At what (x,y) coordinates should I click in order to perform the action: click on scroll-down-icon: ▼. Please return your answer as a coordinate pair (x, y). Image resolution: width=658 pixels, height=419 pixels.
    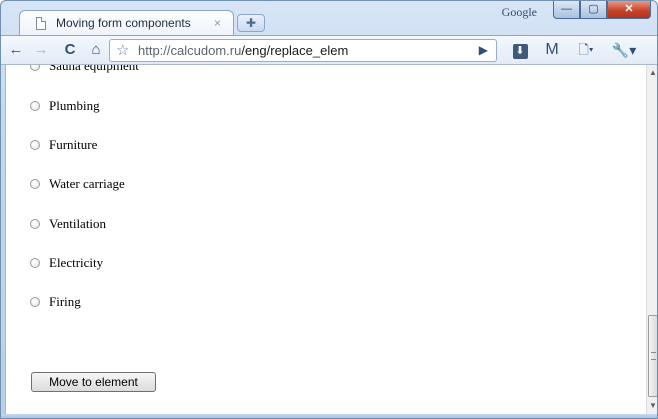
    Looking at the image, I should click on (652, 406).